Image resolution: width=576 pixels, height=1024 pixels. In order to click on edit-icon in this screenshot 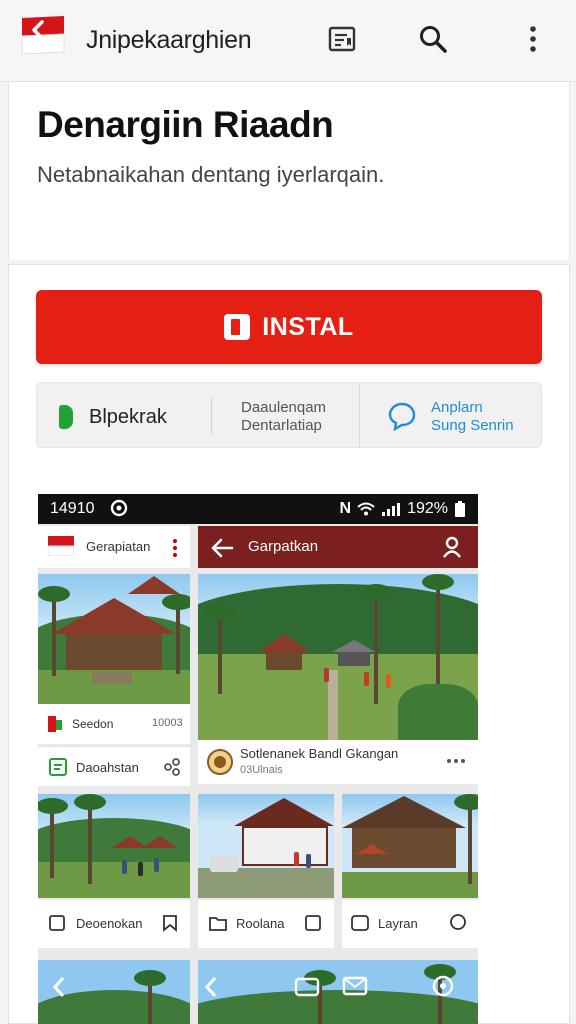, I will do `click(313, 923)`.